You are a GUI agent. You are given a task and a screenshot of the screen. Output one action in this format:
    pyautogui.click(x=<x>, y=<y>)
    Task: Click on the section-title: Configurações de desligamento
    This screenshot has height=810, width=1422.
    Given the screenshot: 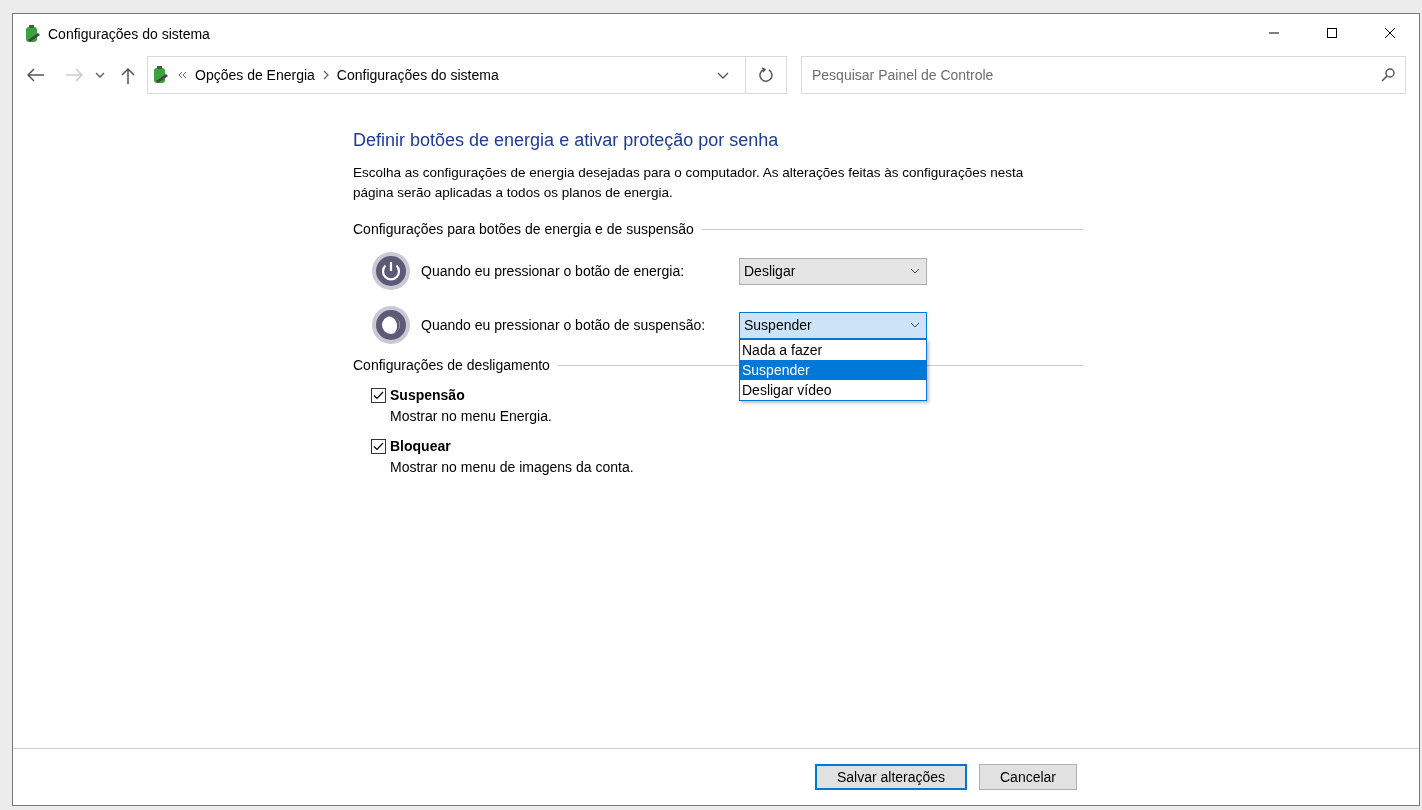 What is the action you would take?
    pyautogui.click(x=451, y=365)
    